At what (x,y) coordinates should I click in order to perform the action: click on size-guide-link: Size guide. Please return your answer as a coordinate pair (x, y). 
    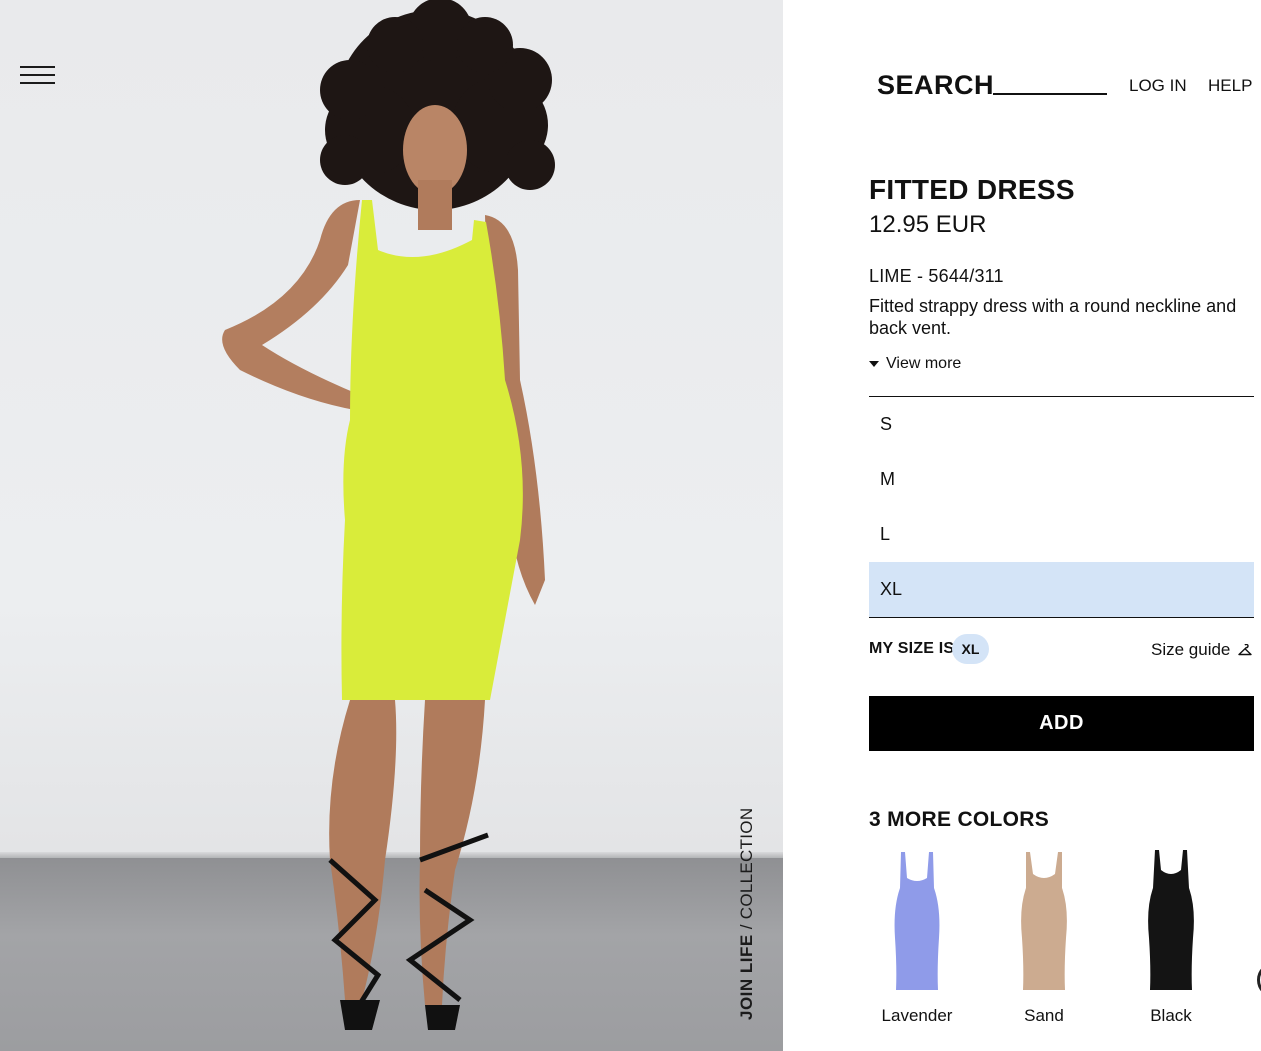
    Looking at the image, I should click on (1202, 650).